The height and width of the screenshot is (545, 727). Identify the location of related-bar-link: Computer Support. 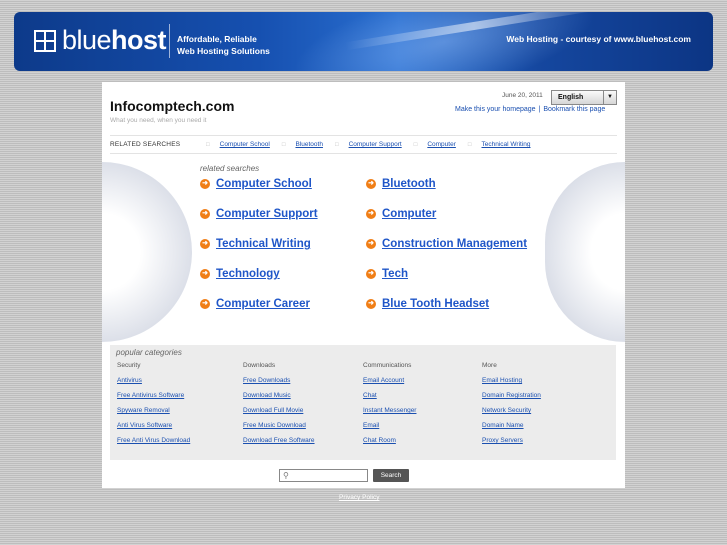
(375, 144).